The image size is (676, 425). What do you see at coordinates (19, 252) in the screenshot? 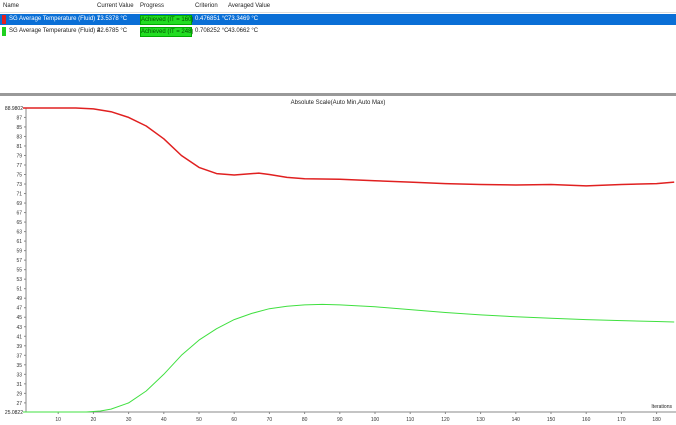
I see `y-tick-label: 59` at bounding box center [19, 252].